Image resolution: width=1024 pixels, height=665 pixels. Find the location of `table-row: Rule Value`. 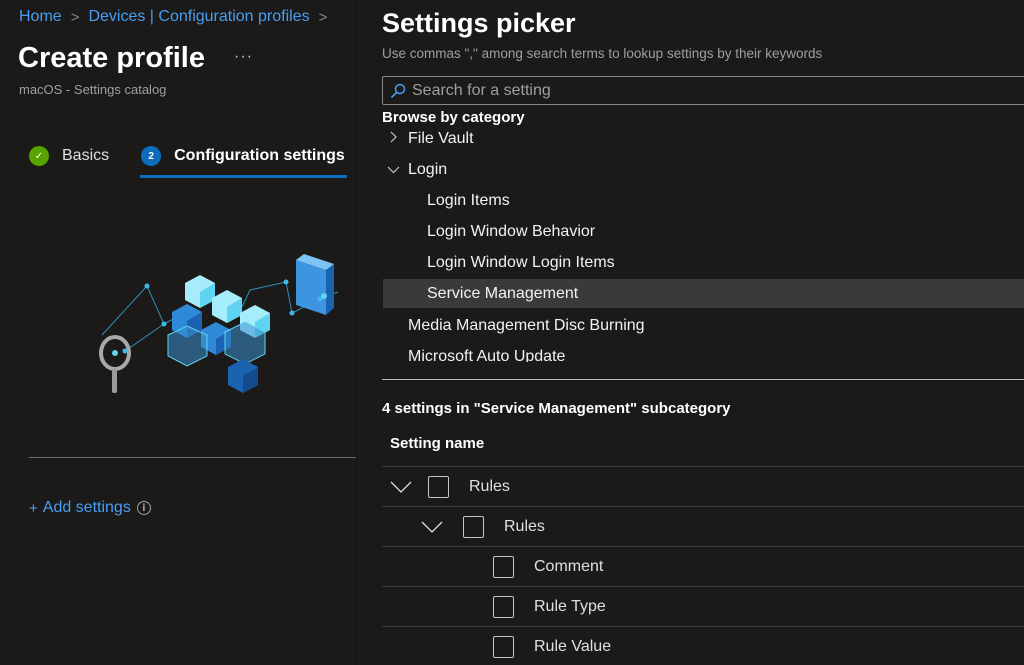

table-row: Rule Value is located at coordinates (703, 645).